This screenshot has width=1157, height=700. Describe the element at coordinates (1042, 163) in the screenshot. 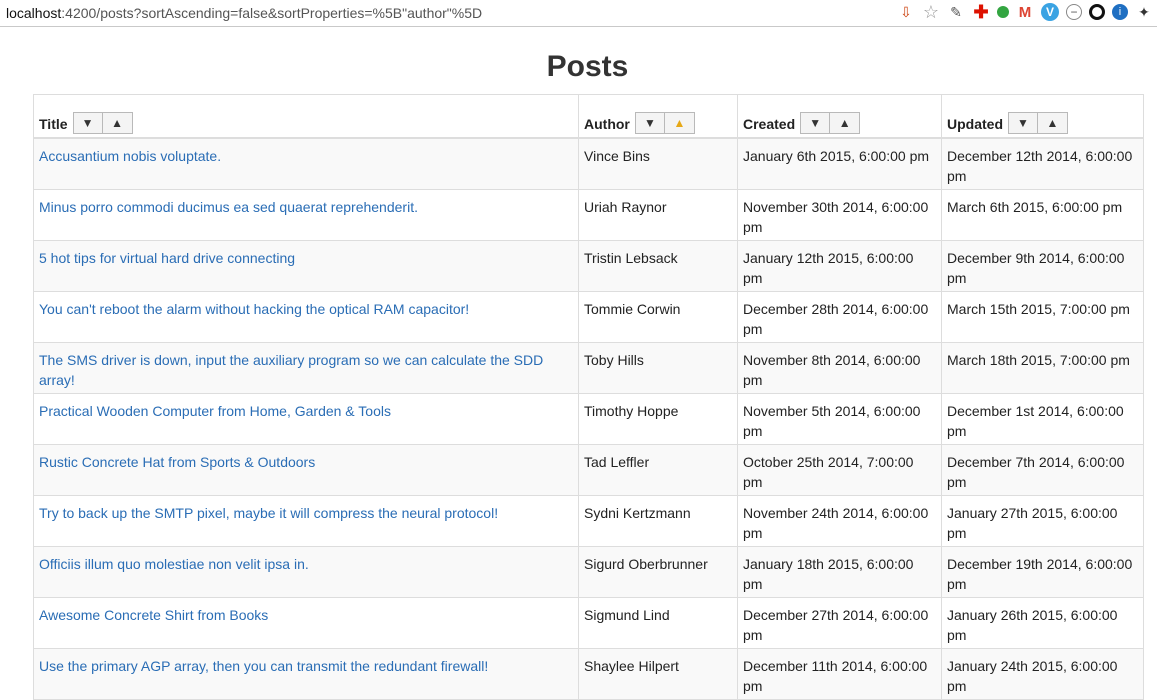

I see `cell-updated: December 12th 2014, 6:00:00 pm` at that location.